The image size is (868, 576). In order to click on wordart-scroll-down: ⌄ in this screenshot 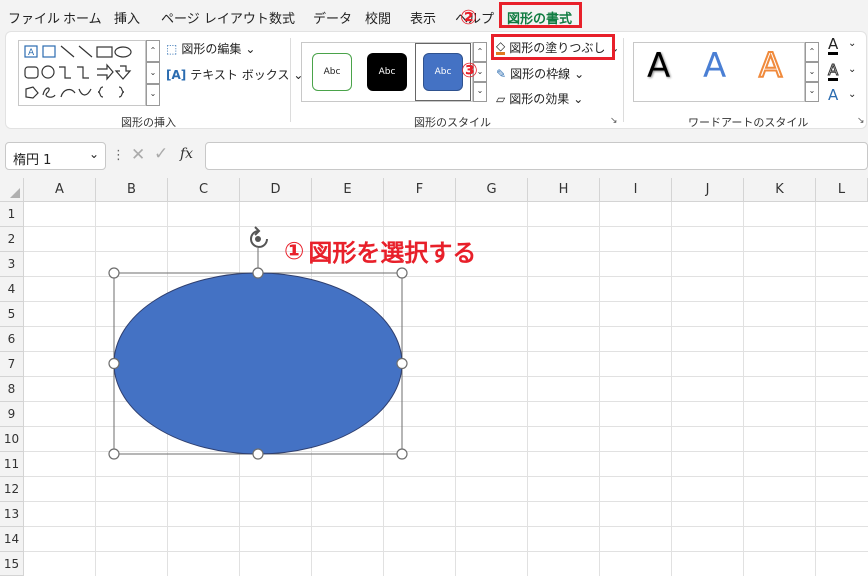, I will do `click(812, 72)`.